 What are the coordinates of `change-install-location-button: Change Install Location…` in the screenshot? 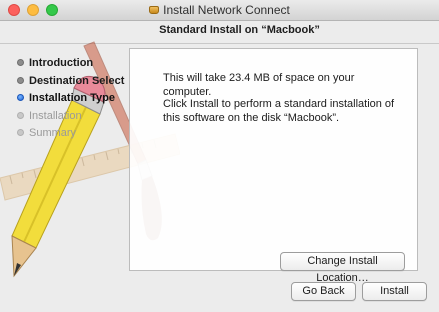 It's located at (342, 268).